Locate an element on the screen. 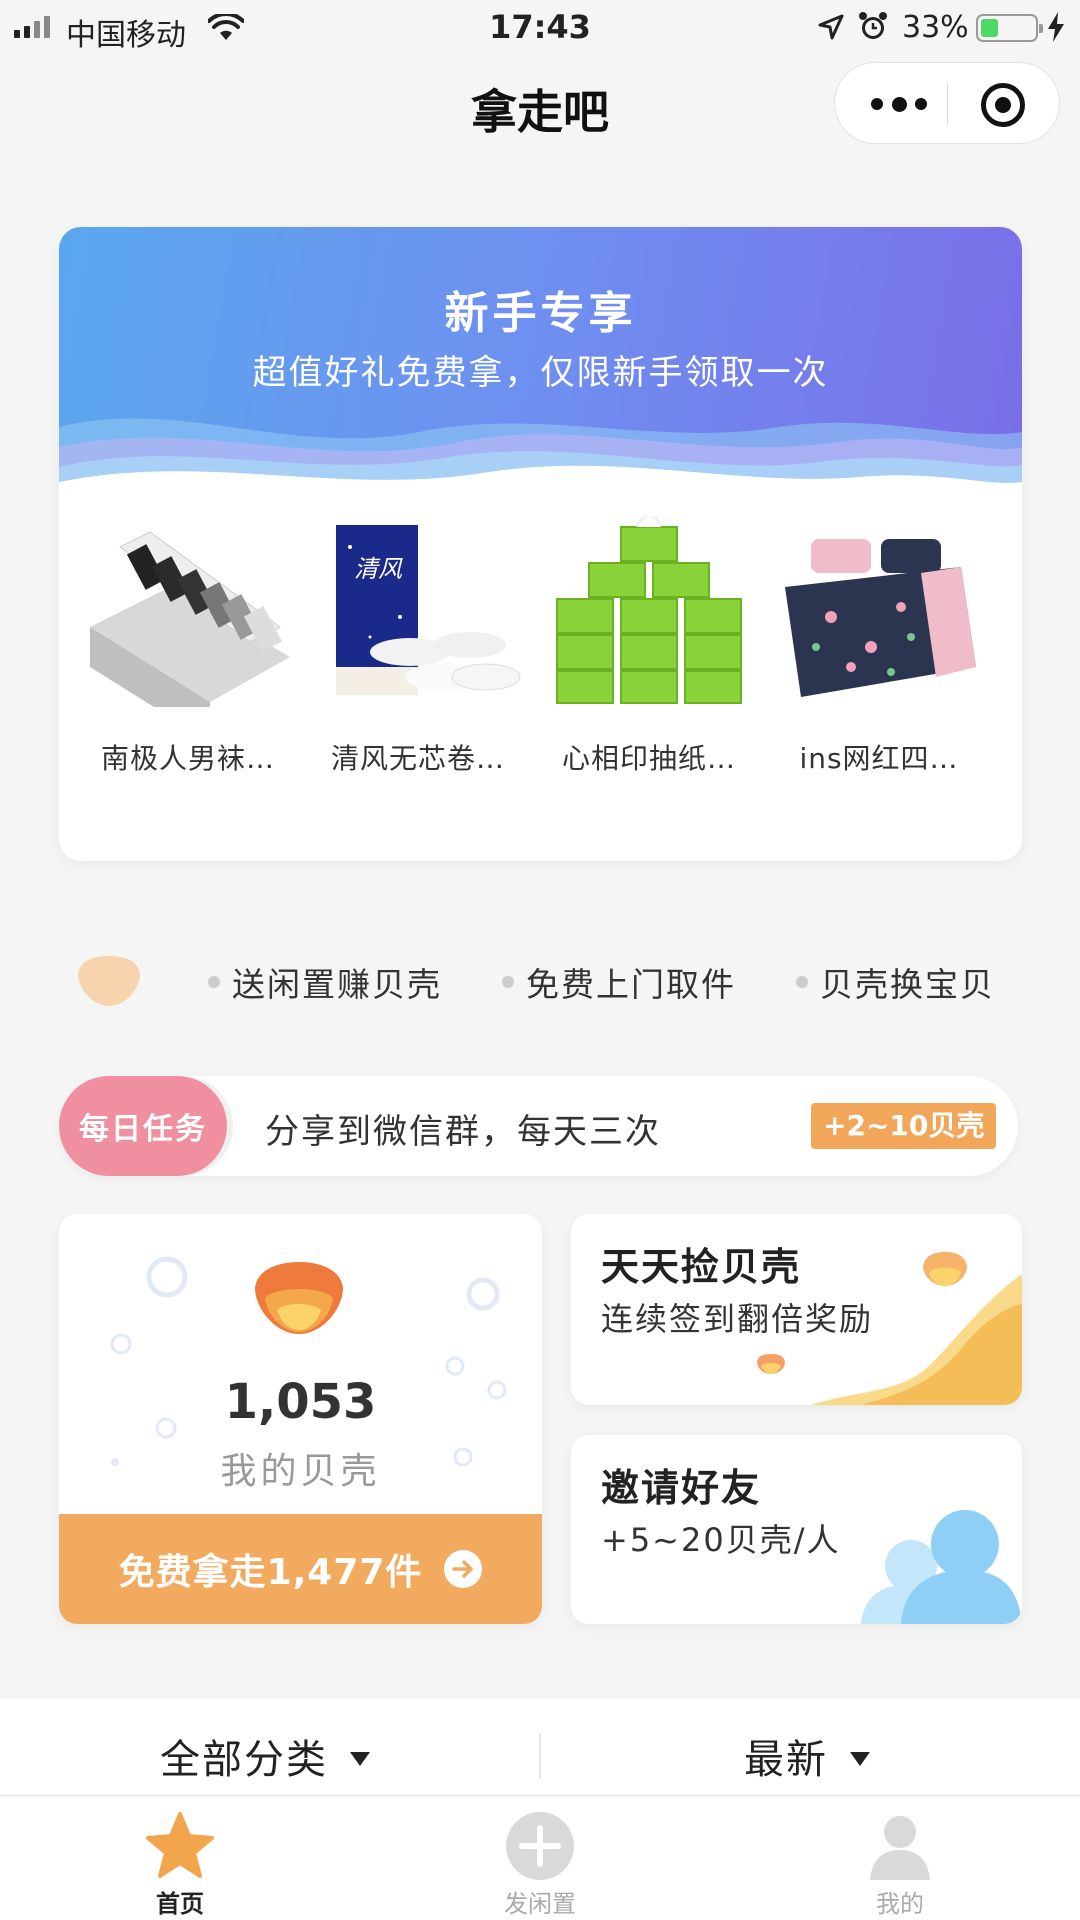 This screenshot has height=1920, width=1080. category-filter: 全部分类 is located at coordinates (265, 1756).